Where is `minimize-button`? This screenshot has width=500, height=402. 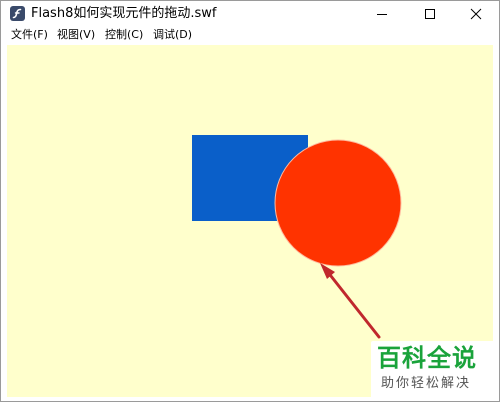 minimize-button is located at coordinates (382, 14).